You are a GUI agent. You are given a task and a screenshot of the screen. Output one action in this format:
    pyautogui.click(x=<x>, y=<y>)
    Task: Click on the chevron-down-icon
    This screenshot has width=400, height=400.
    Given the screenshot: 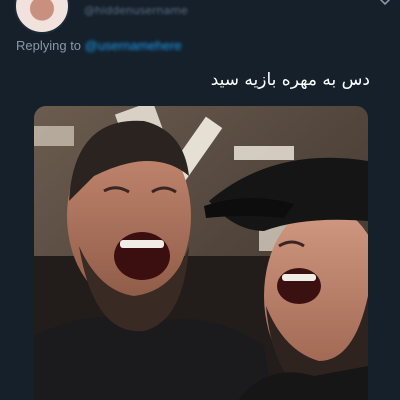 What is the action you would take?
    pyautogui.click(x=385, y=3)
    